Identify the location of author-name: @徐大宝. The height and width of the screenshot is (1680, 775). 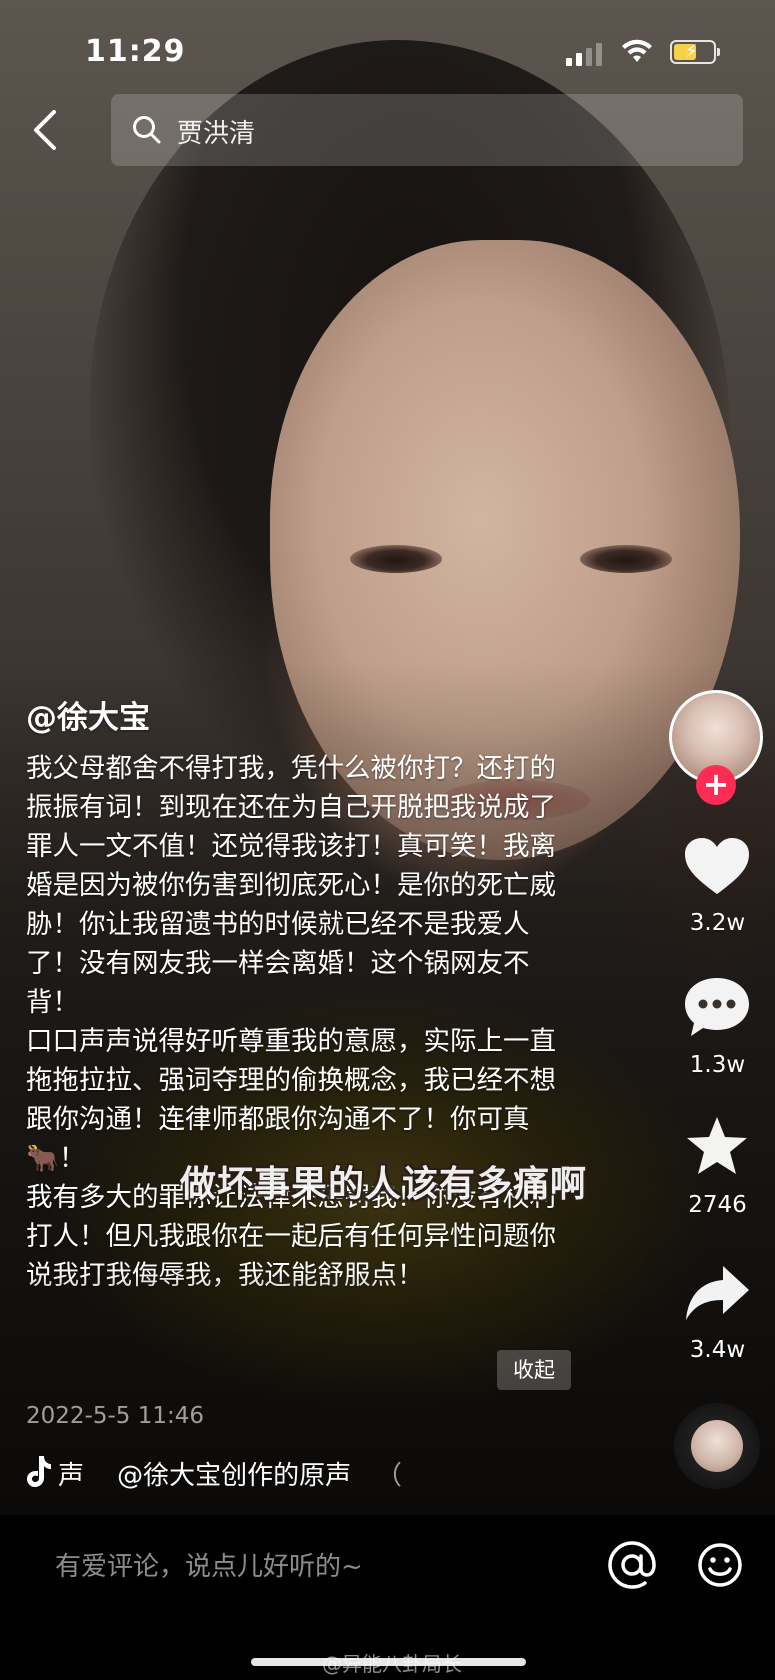
(88, 714).